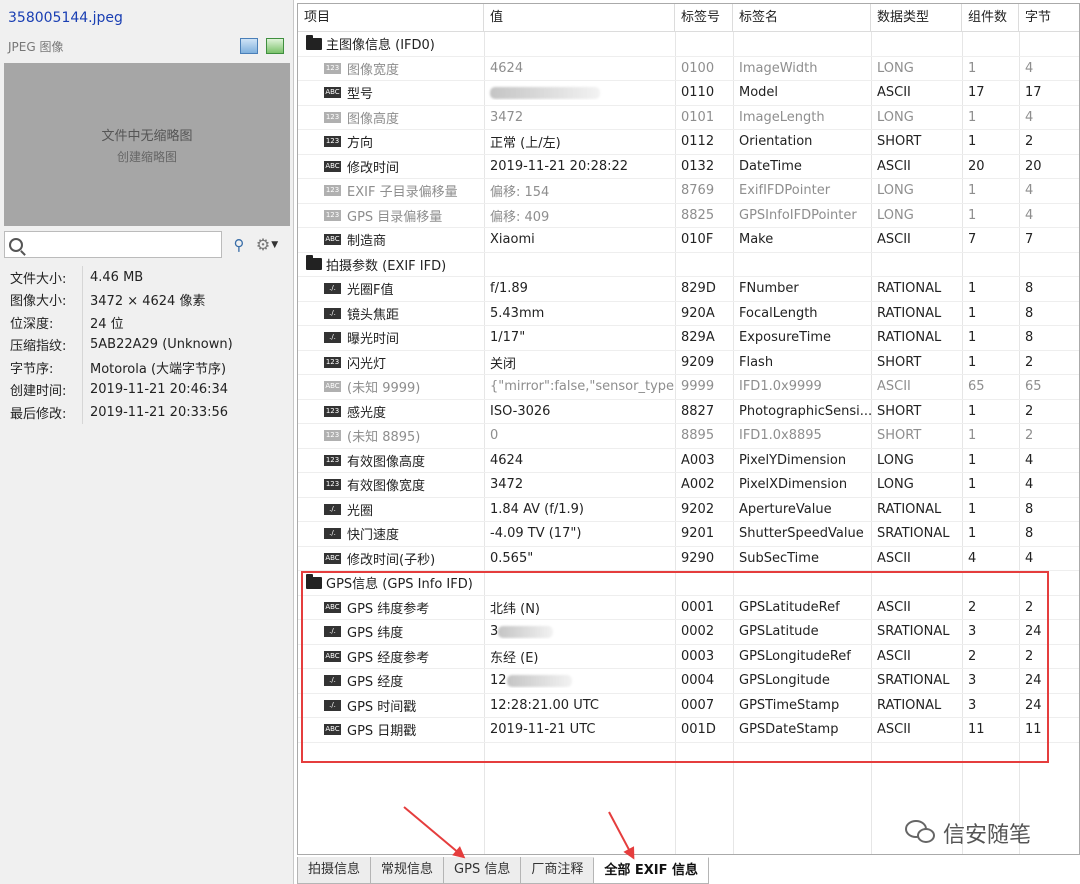 Image resolution: width=1080 pixels, height=884 pixels. I want to click on column-header: 值, so click(579, 18).